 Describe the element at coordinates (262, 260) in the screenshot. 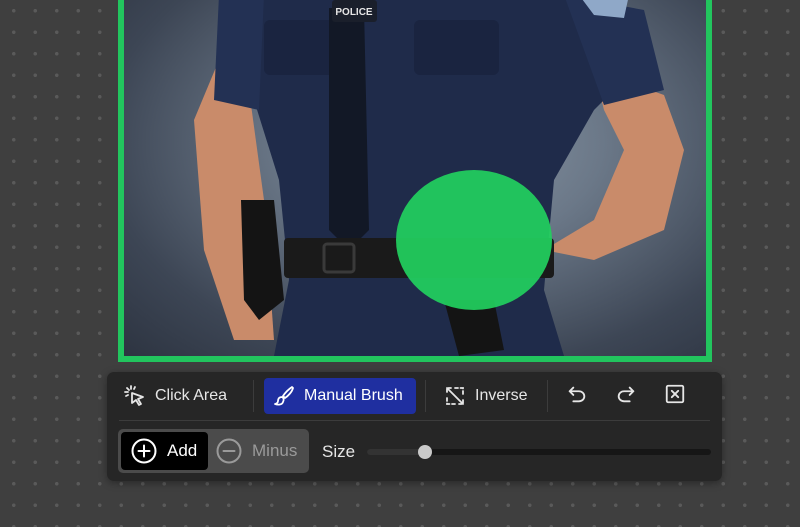

I see `holster` at that location.